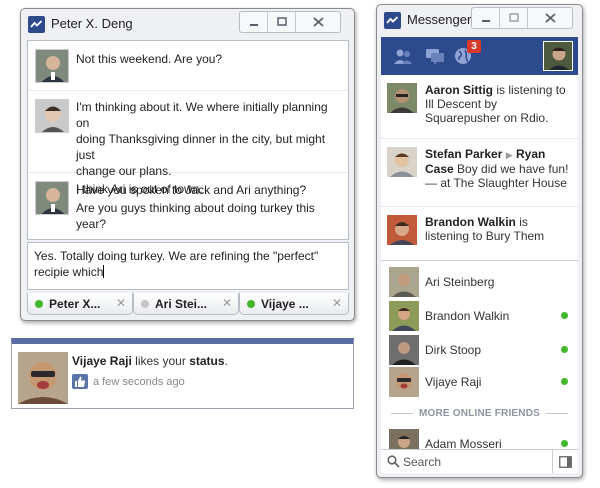 This screenshot has height=488, width=600. I want to click on friend-name: Vijaye Raji, so click(453, 382).